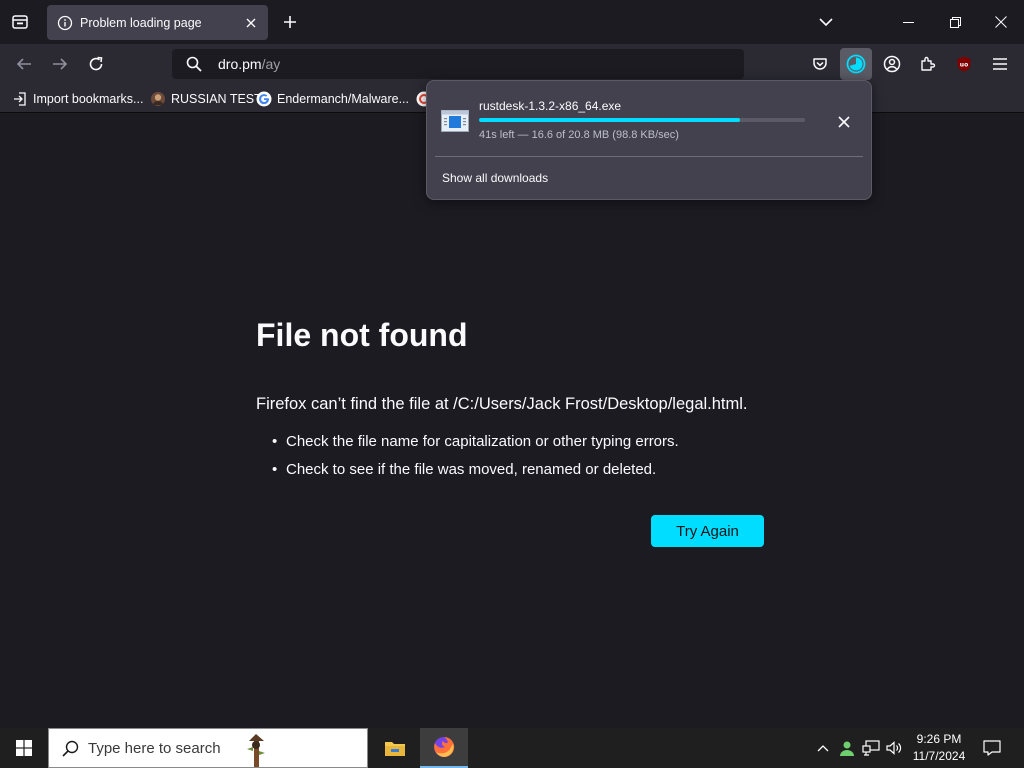  I want to click on taskbar-search-box: Type here to search, so click(208, 748).